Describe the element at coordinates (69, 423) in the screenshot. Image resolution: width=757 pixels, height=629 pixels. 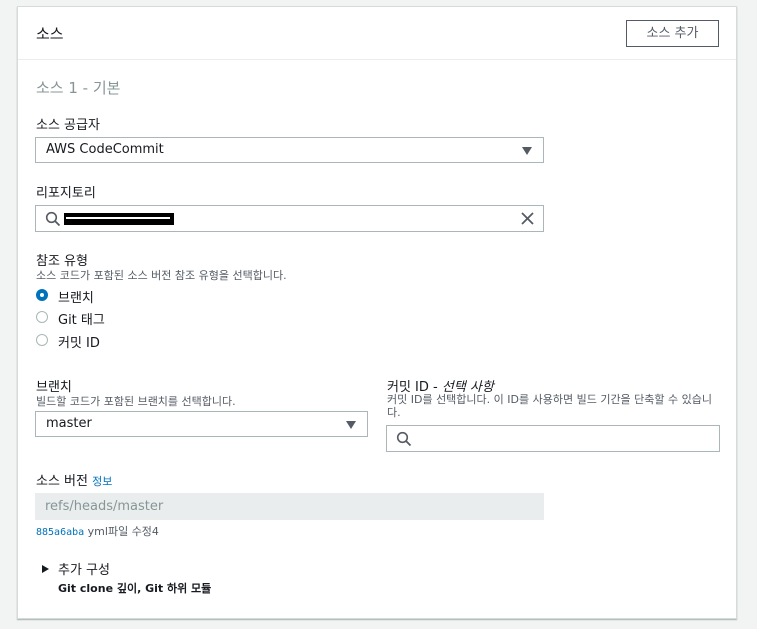
I see `branch-value: master` at that location.